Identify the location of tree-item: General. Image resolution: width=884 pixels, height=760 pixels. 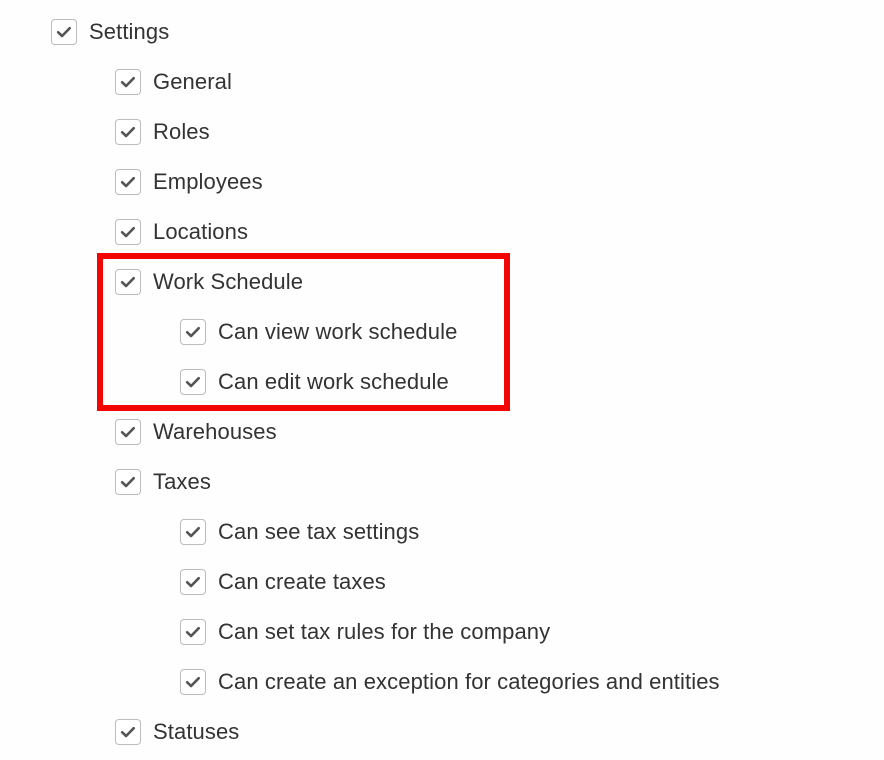
(173, 82).